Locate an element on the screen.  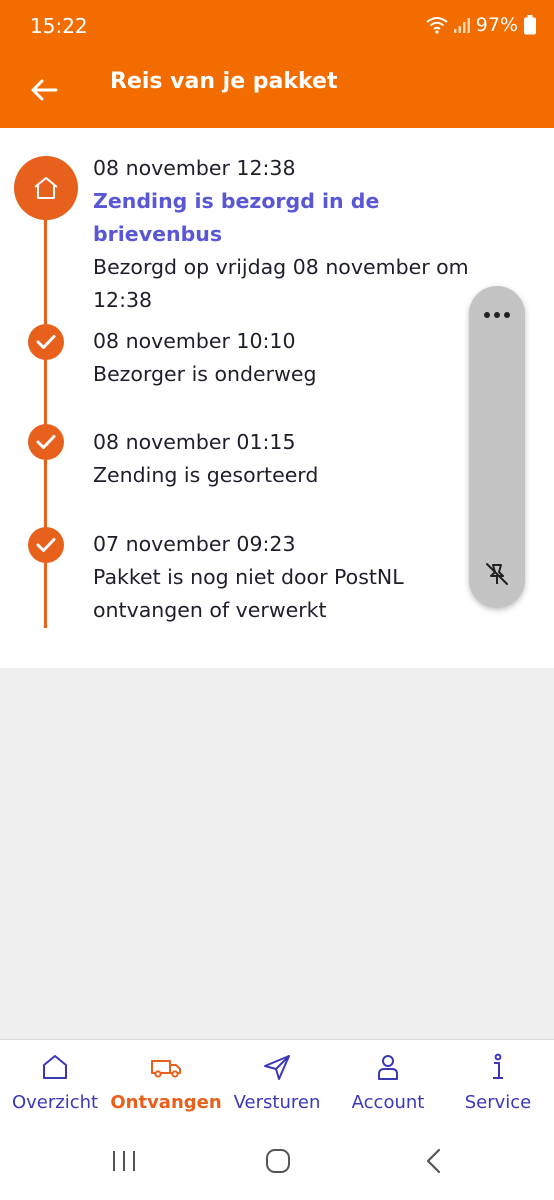
recent-apps-button is located at coordinates (124, 1163).